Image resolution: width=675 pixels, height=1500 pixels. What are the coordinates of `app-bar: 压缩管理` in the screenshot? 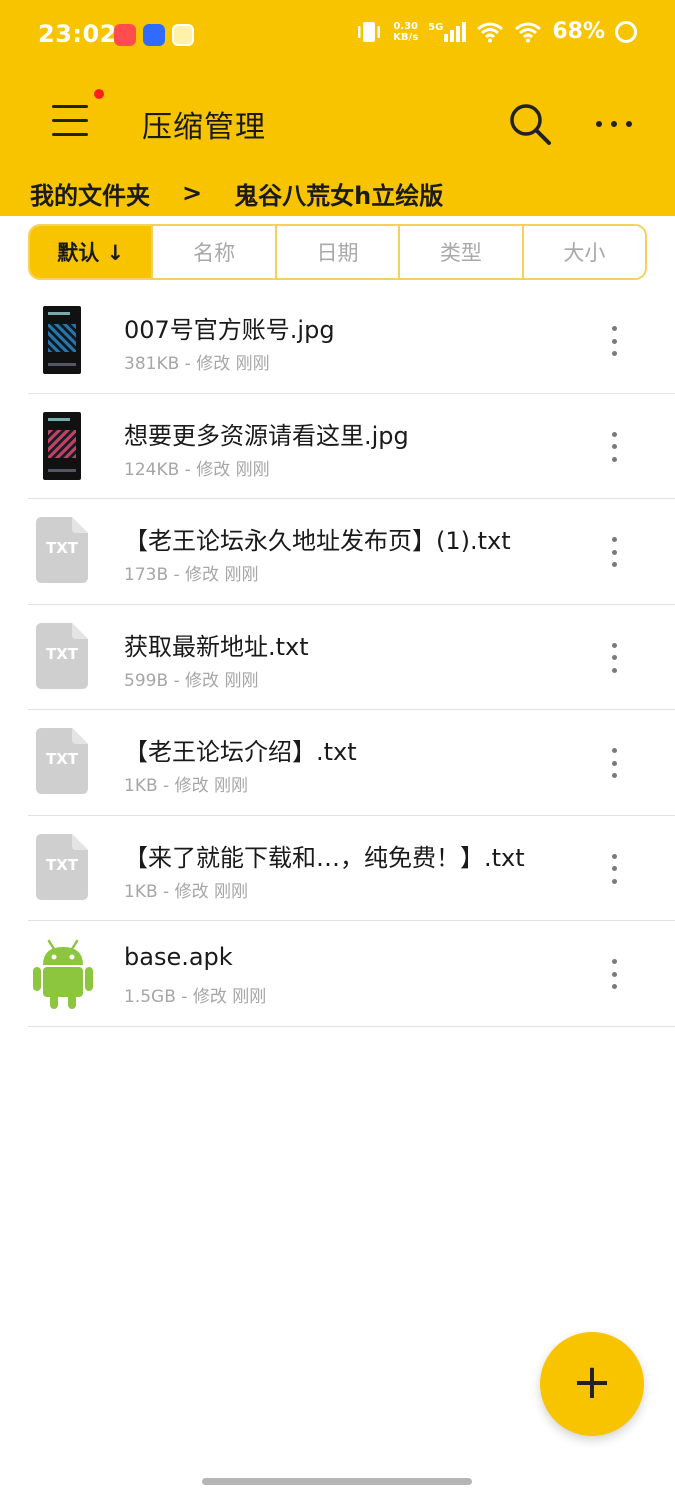 It's located at (337, 122).